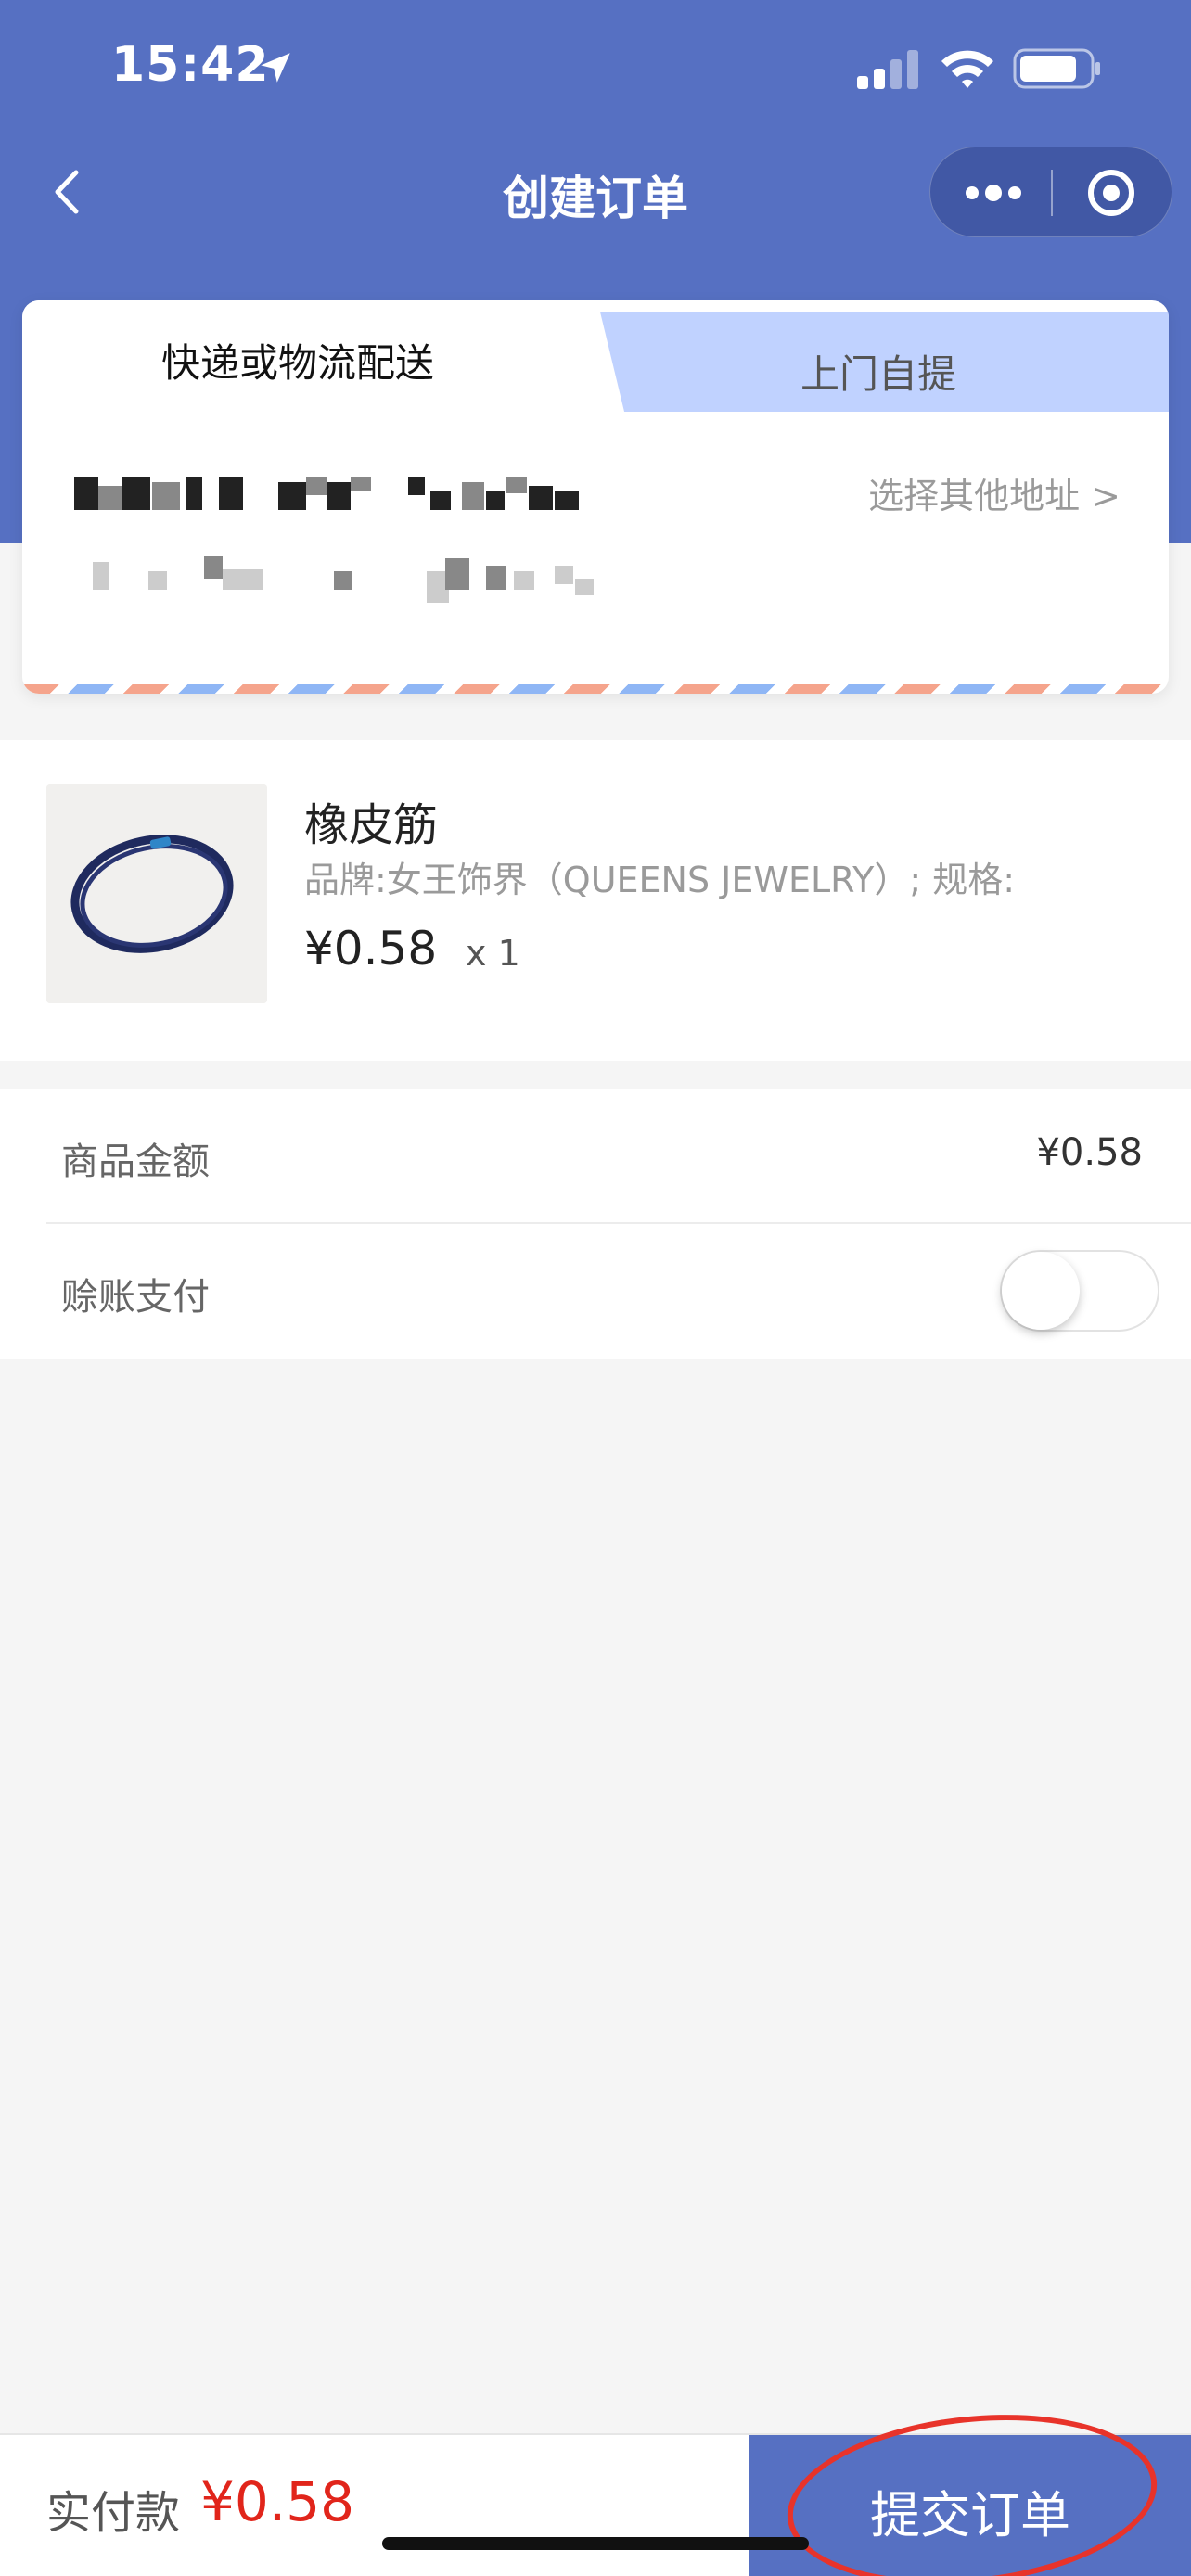 The height and width of the screenshot is (2576, 1191). I want to click on product-spec: 品牌:女王饰界（QUEENS JEWELRY）; 规格:, so click(660, 880).